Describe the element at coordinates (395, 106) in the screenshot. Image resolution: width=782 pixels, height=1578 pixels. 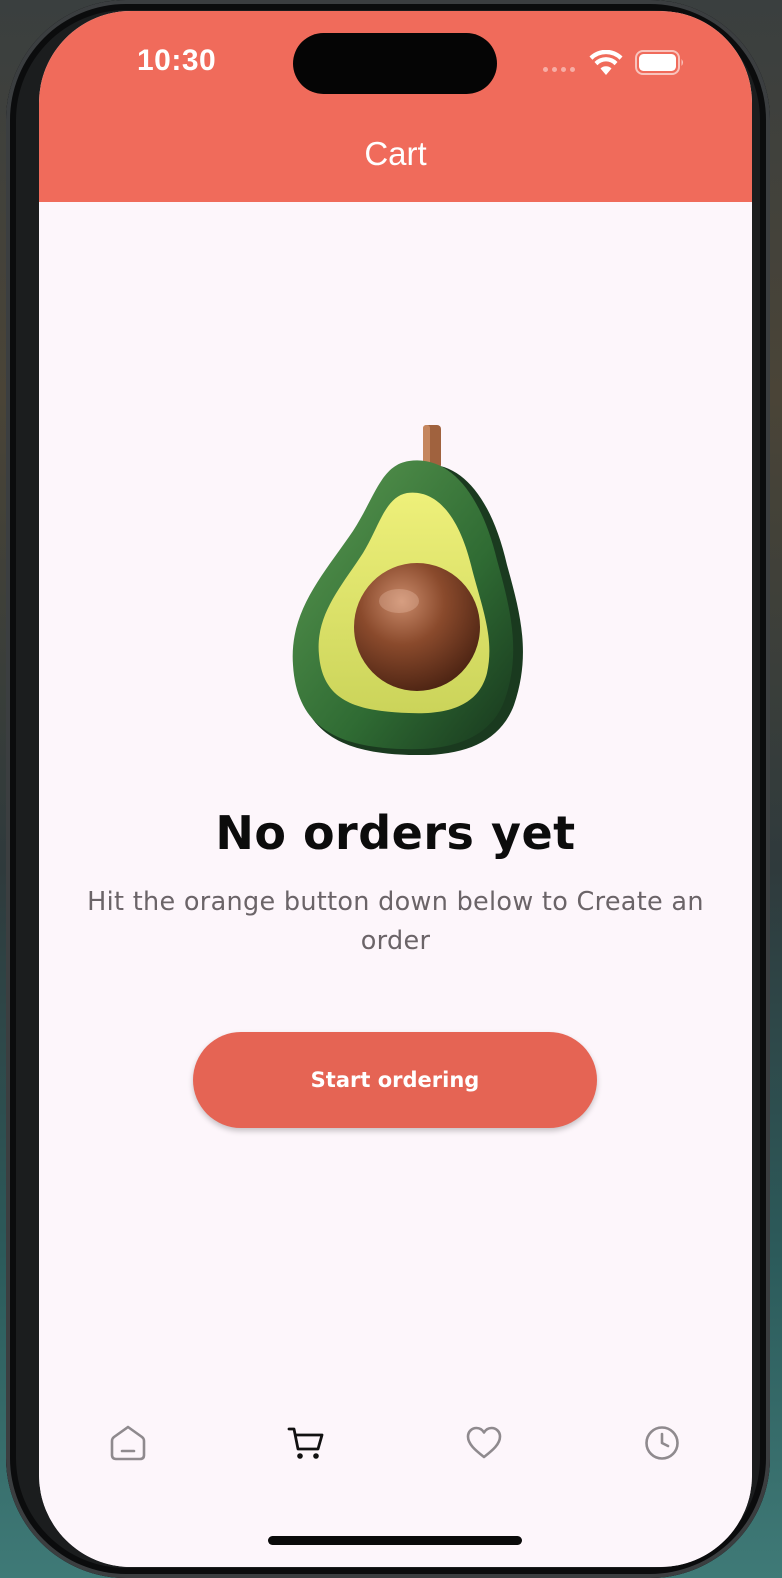
I see `app-header: 10:30 Cart` at that location.